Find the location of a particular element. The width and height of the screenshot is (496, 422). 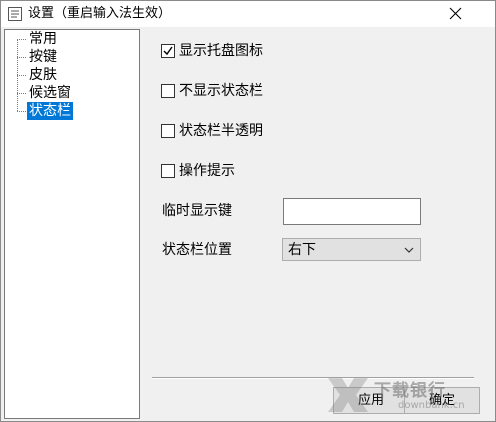

apply-button: 应用 is located at coordinates (371, 400).